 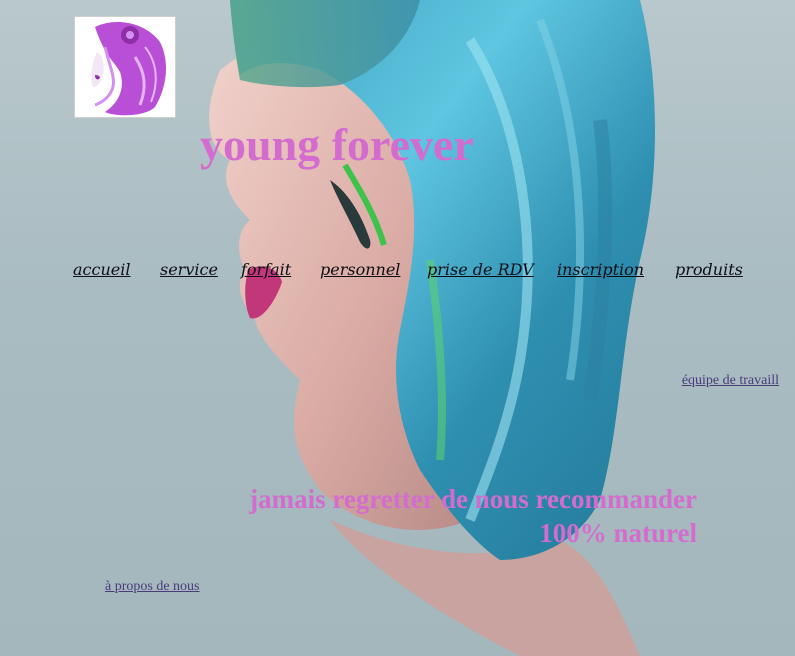 I want to click on woman-profile-logo-icon, so click(x=129, y=69).